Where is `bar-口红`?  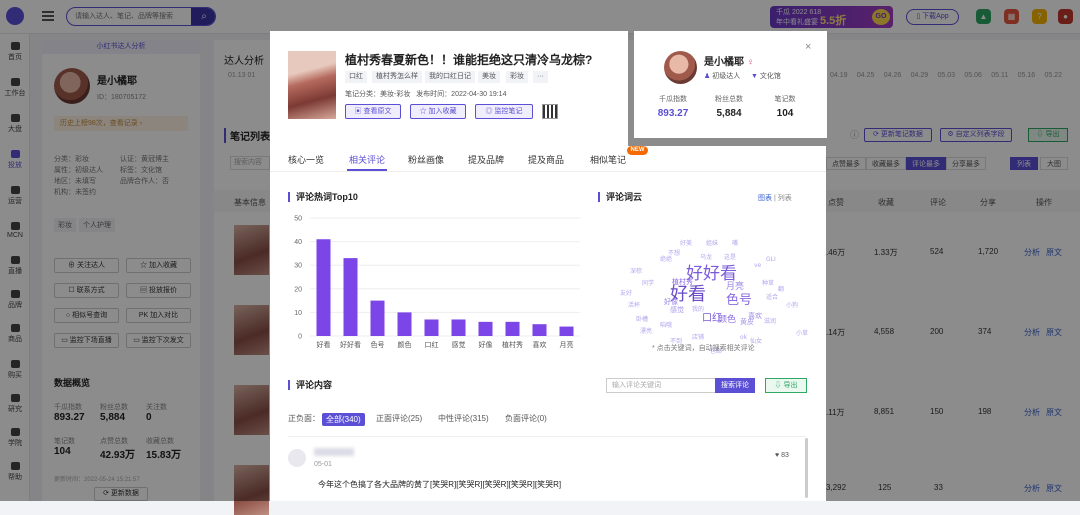
bar-口红 is located at coordinates (431, 327).